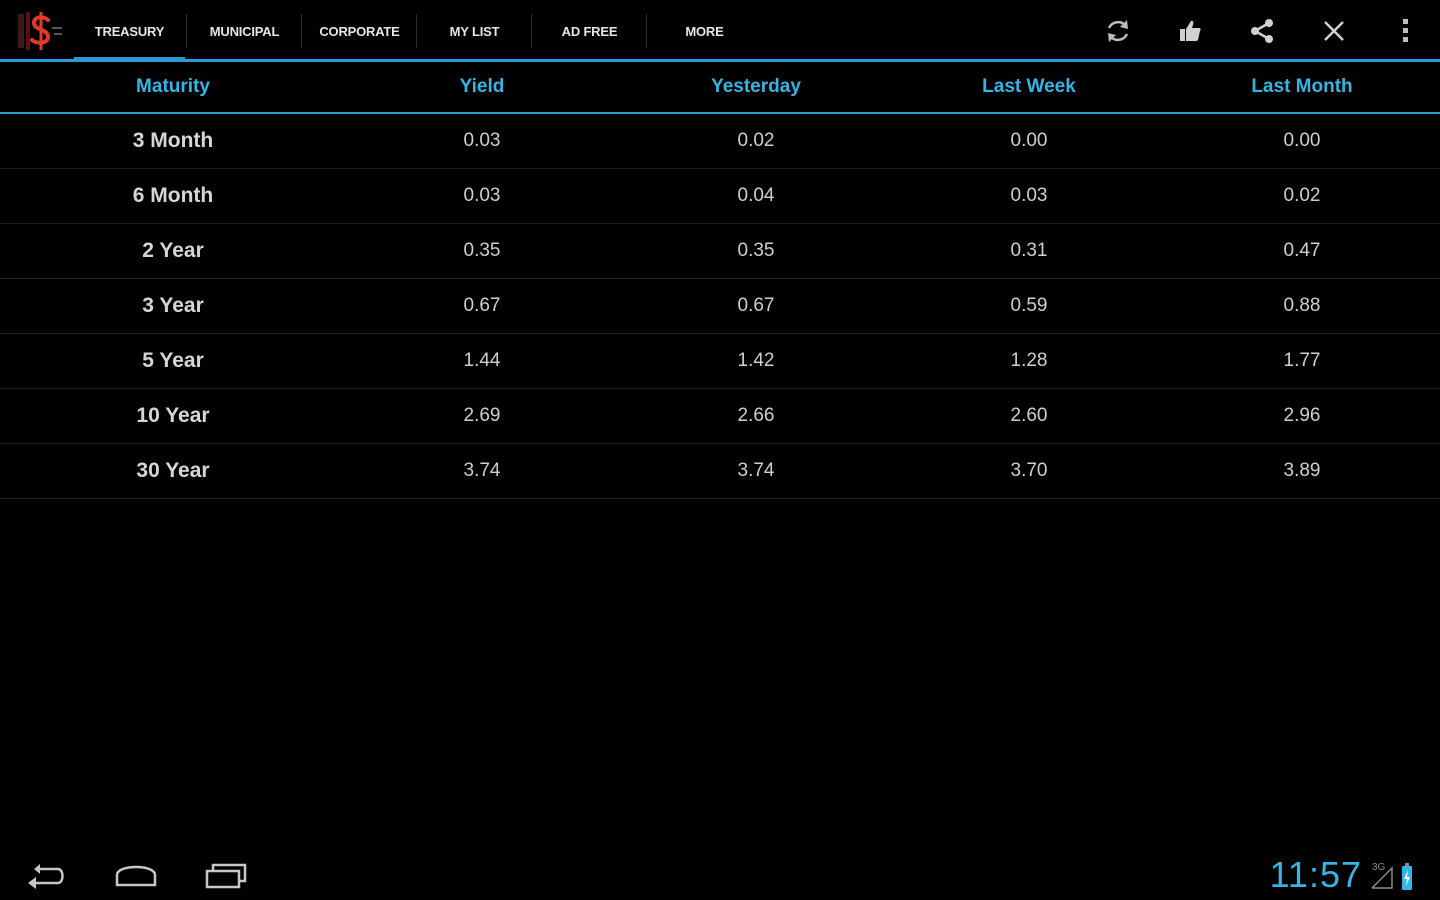 This screenshot has width=1440, height=900. Describe the element at coordinates (1029, 305) in the screenshot. I see `last-week-cell: 0.59` at that location.